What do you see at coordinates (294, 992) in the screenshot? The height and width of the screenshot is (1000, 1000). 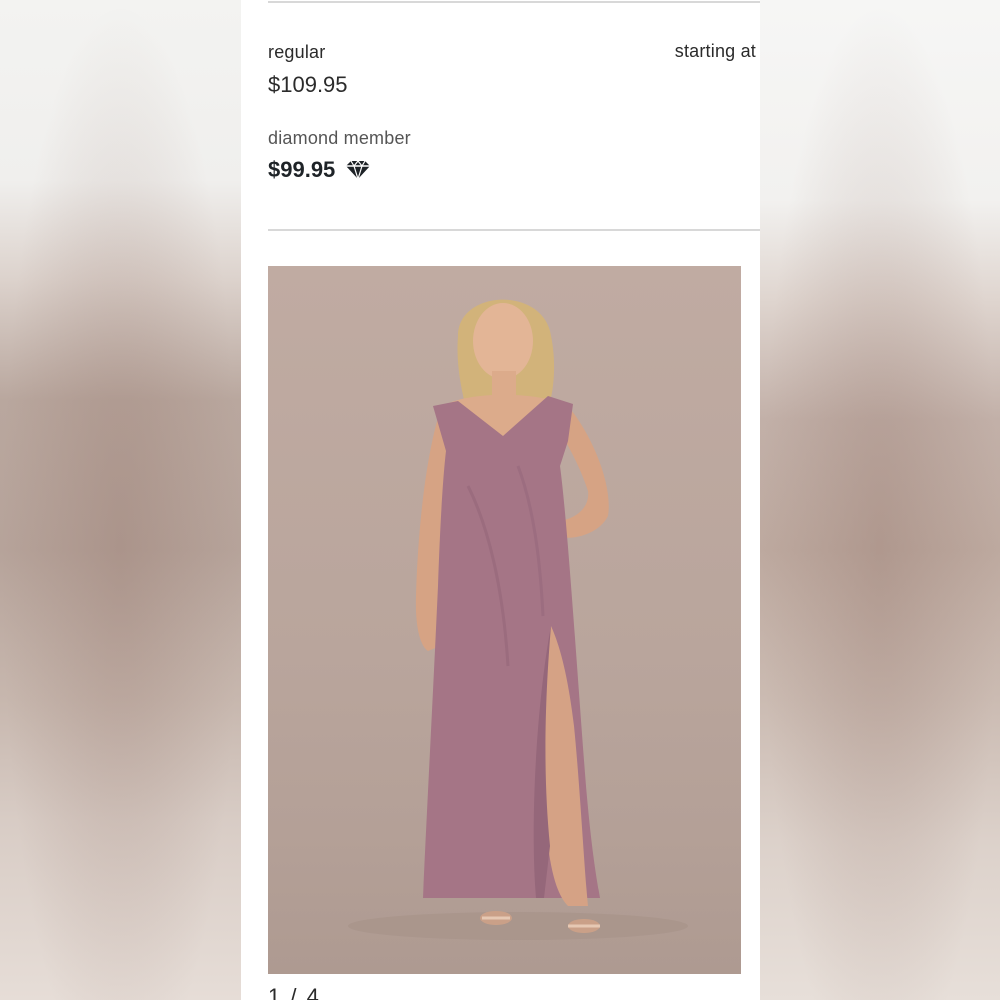 I see `image-pager: 1 / 4` at bounding box center [294, 992].